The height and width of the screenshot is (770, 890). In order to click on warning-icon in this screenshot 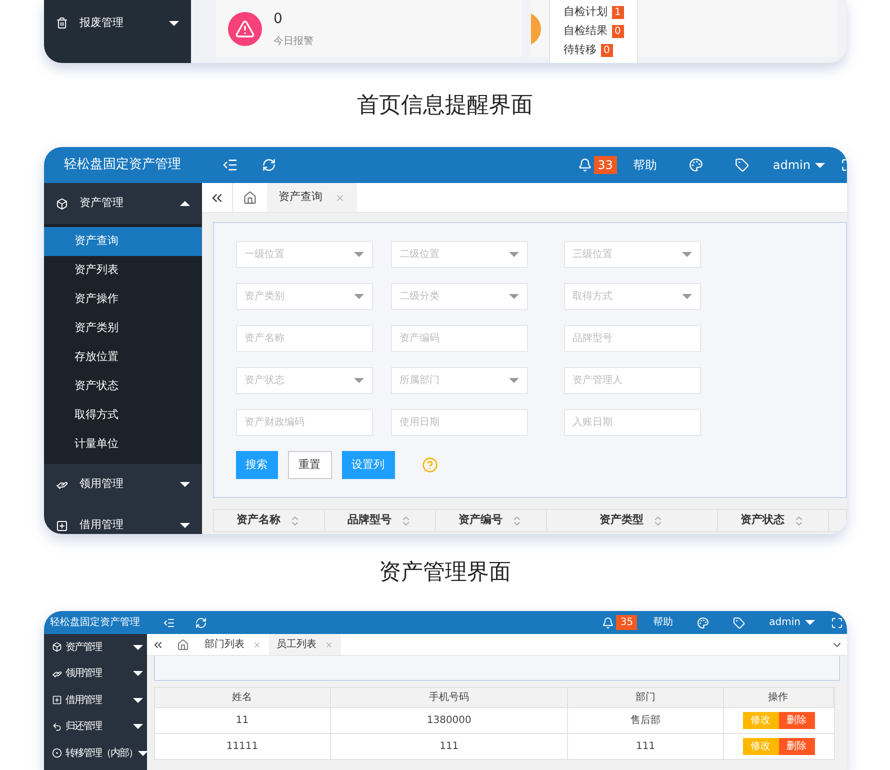, I will do `click(244, 28)`.